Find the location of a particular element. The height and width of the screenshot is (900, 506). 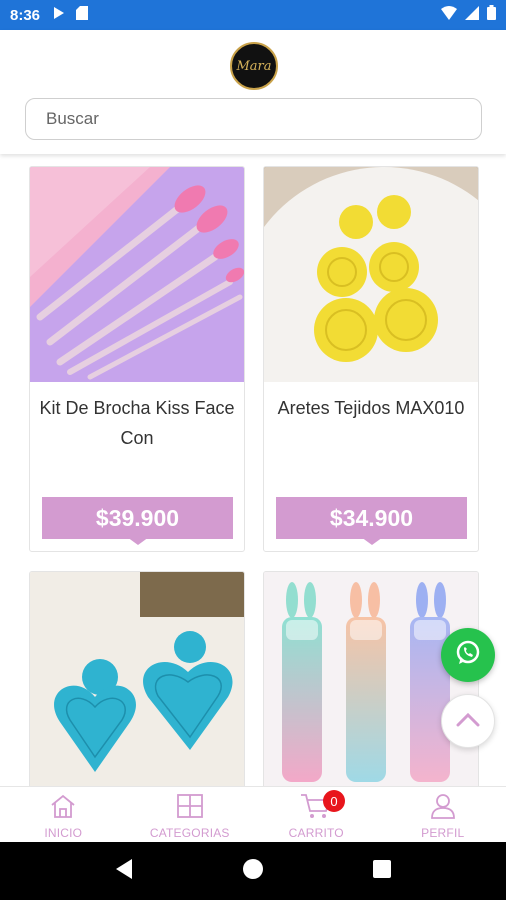

signal-icon is located at coordinates (472, 15).